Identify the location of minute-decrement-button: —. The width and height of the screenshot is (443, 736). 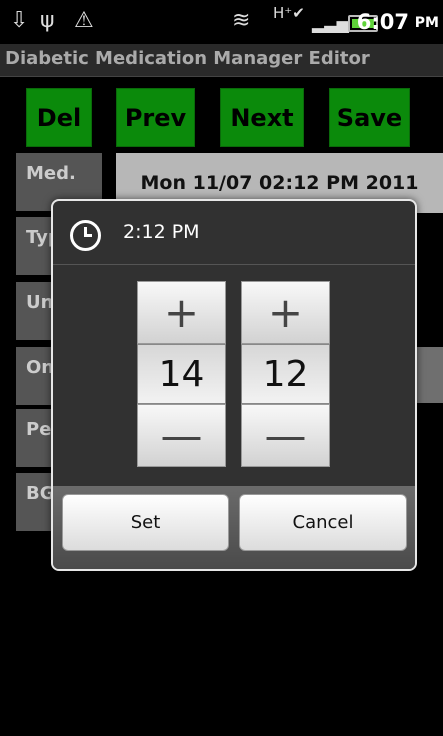
(285, 435).